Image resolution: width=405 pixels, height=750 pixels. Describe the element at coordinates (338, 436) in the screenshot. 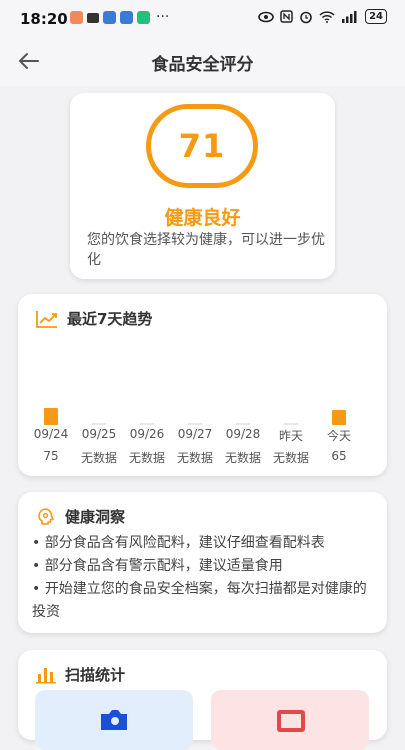

I see `trend-day-label: 今天` at that location.